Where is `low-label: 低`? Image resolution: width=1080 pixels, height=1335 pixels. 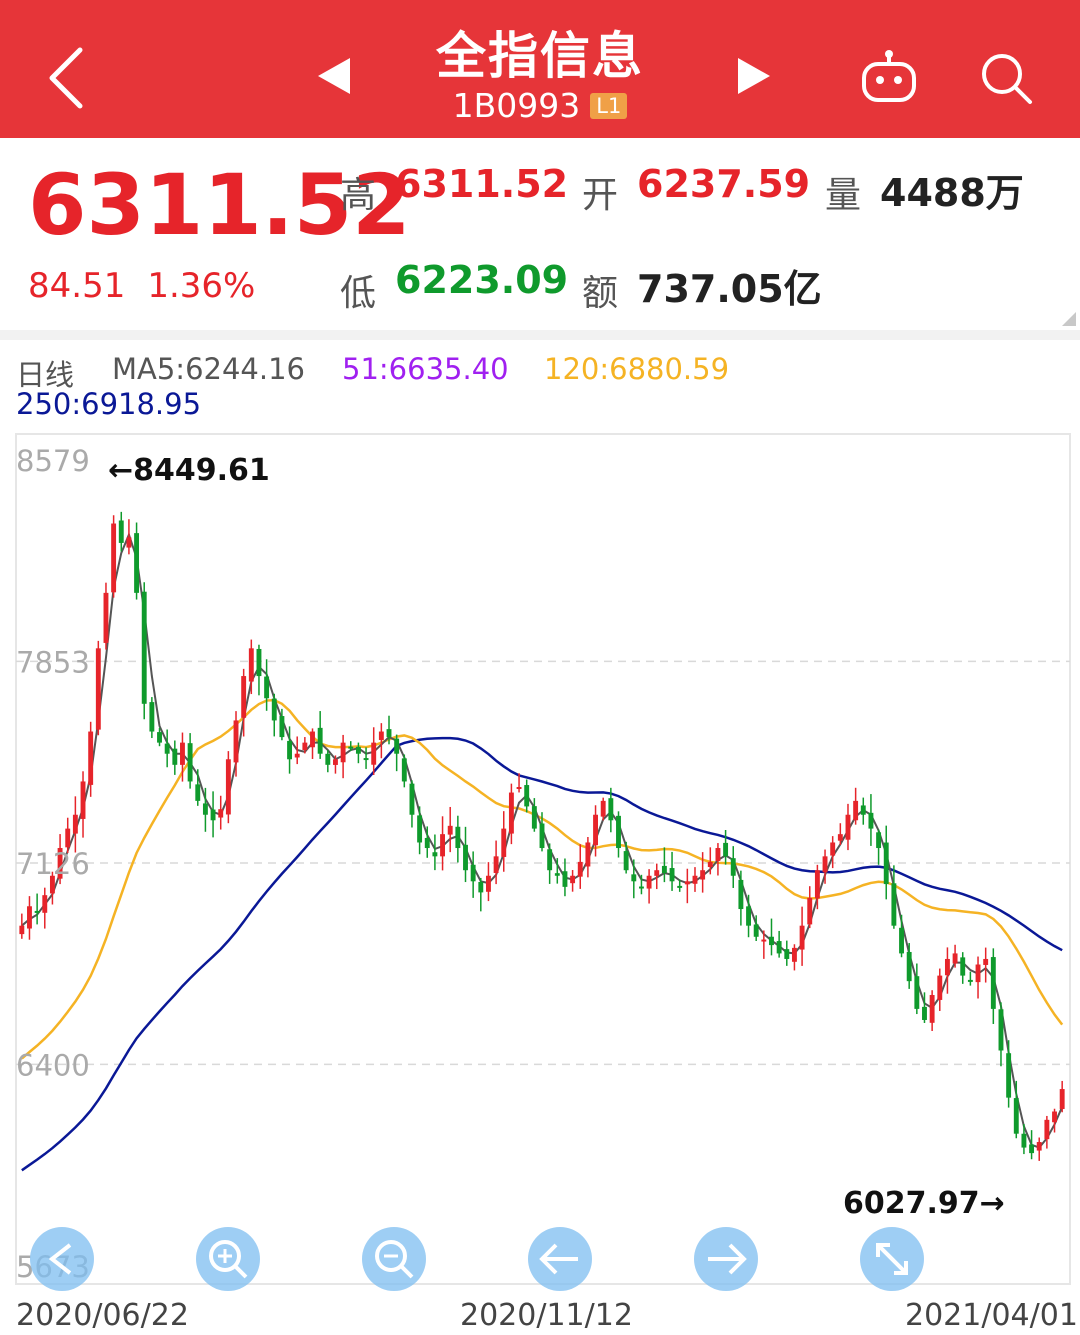 low-label: 低 is located at coordinates (358, 293).